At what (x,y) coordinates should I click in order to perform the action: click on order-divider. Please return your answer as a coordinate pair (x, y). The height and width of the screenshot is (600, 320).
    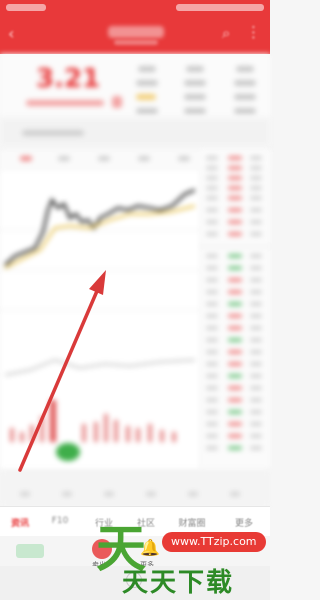
    Looking at the image, I should click on (235, 246).